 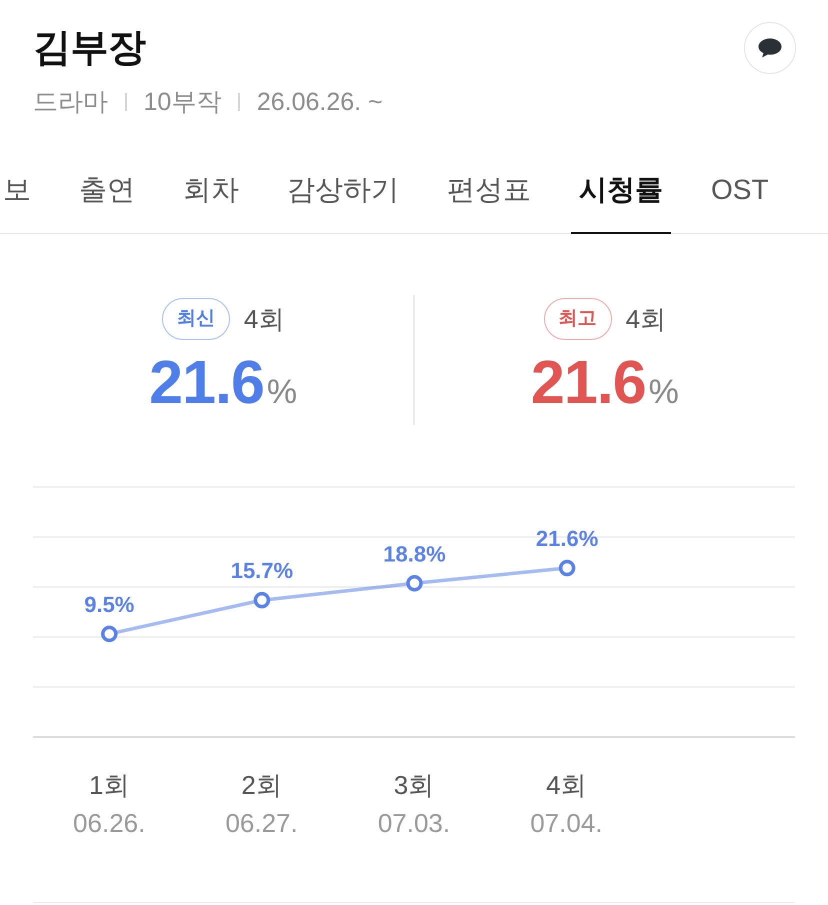 I want to click on x-axis-label: 4회, so click(x=566, y=785).